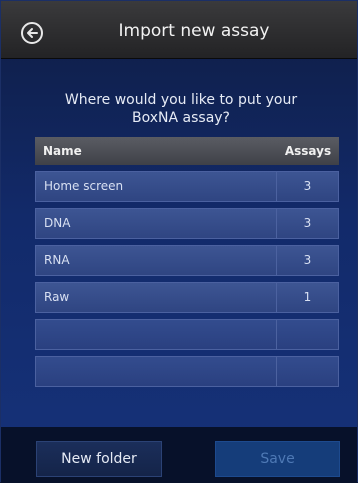  I want to click on table-row: Raw 1, so click(187, 297).